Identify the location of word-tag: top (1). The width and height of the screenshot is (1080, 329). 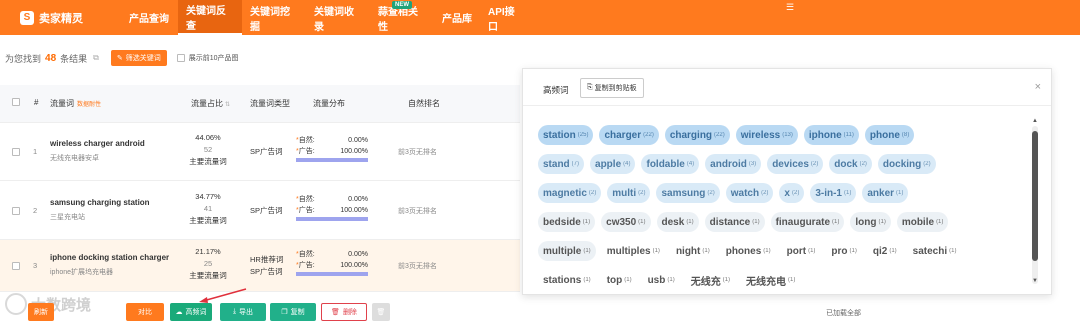
(619, 280).